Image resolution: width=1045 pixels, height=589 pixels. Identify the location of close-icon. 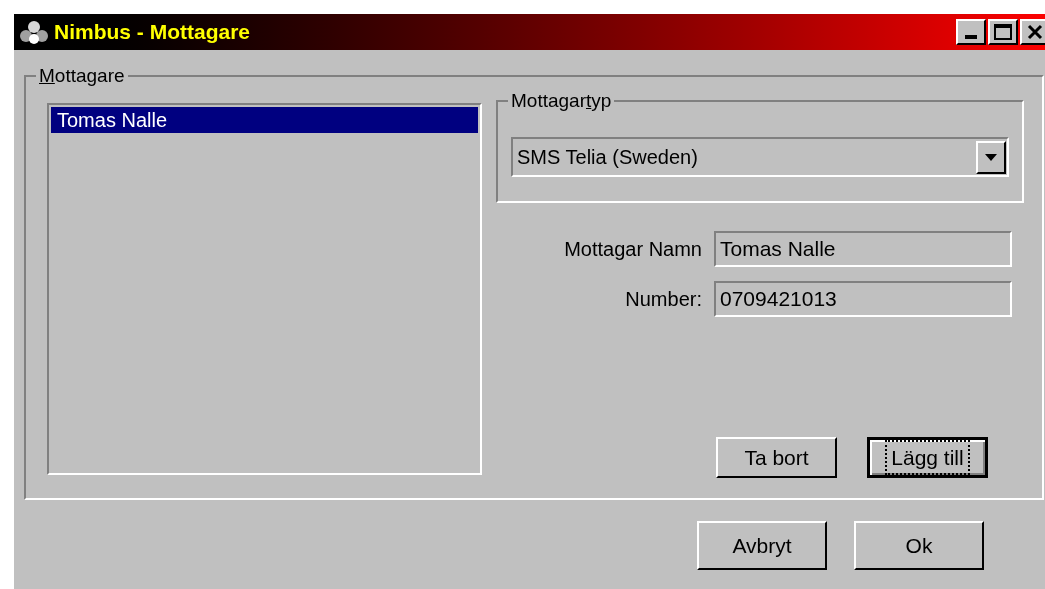
(1035, 32).